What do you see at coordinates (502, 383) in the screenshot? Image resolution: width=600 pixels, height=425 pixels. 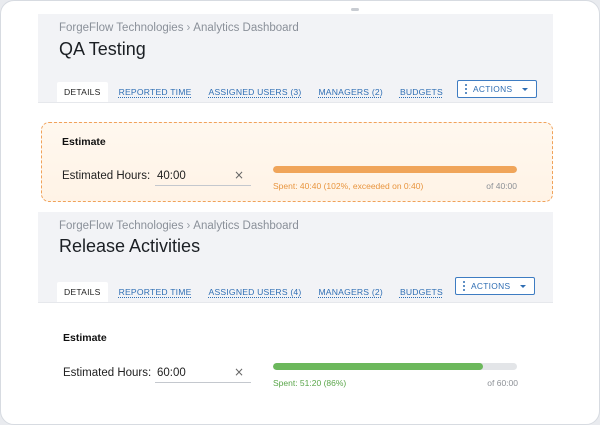 I see `of-total-text: of 60:00` at bounding box center [502, 383].